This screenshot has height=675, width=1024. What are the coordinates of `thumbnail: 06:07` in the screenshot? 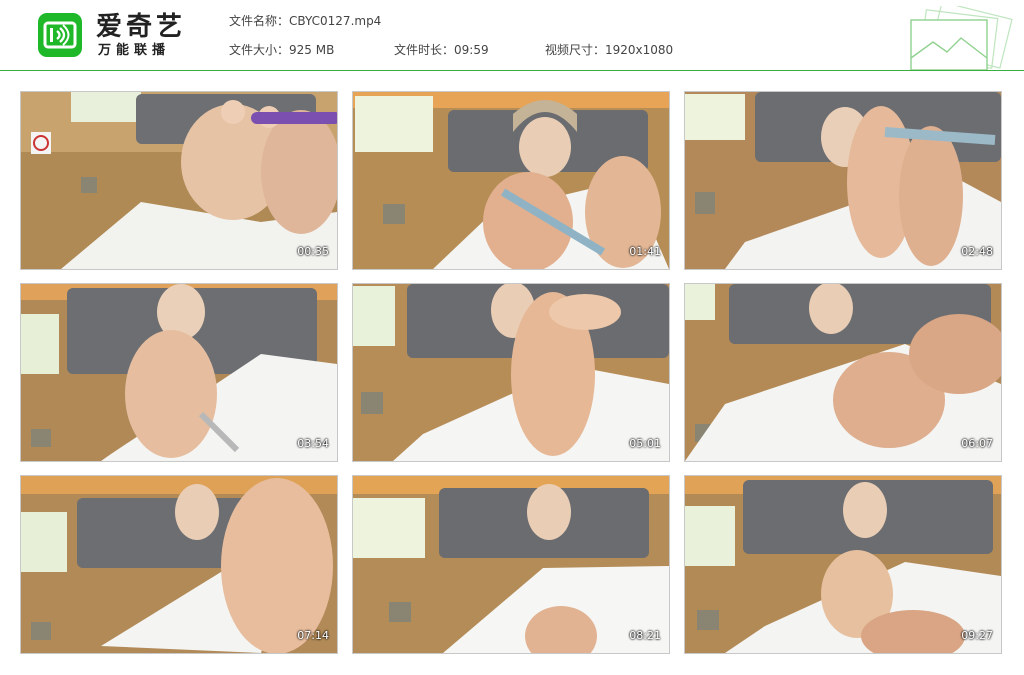 It's located at (843, 372).